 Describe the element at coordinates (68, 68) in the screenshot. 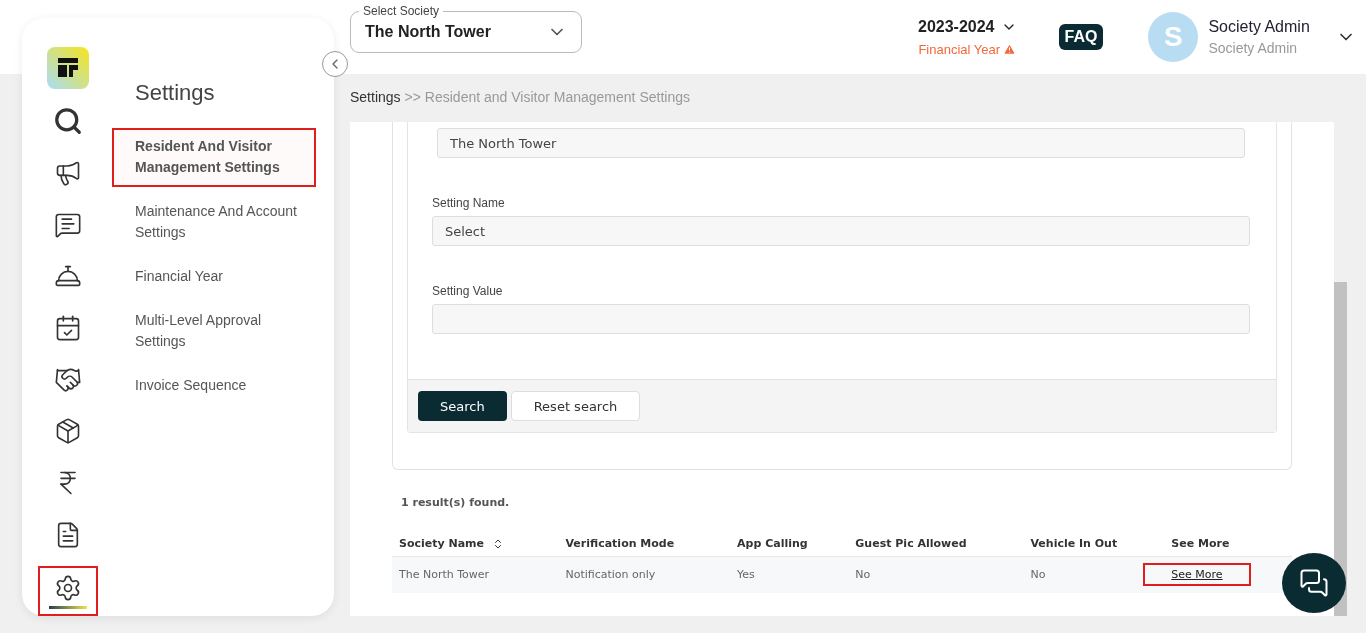

I see `app-logo` at that location.